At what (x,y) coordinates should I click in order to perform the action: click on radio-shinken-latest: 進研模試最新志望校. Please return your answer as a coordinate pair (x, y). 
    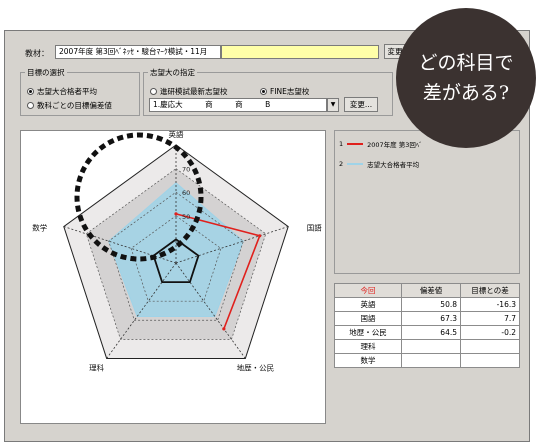
    Looking at the image, I should click on (189, 91).